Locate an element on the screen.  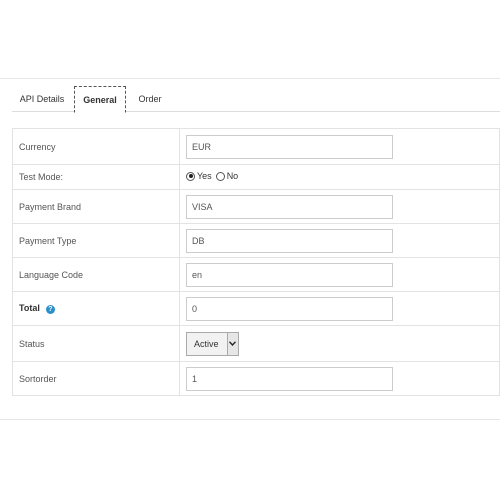
currency-label: Currency is located at coordinates (96, 146).